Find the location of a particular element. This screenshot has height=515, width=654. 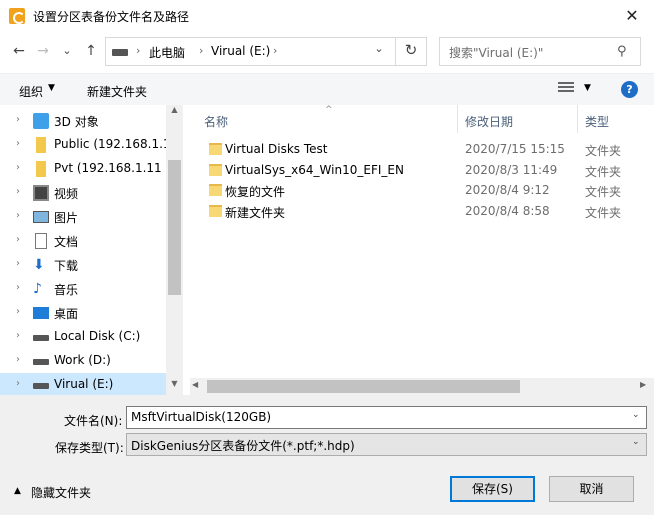

sidebar-item: › Work (D:) is located at coordinates (83, 361).